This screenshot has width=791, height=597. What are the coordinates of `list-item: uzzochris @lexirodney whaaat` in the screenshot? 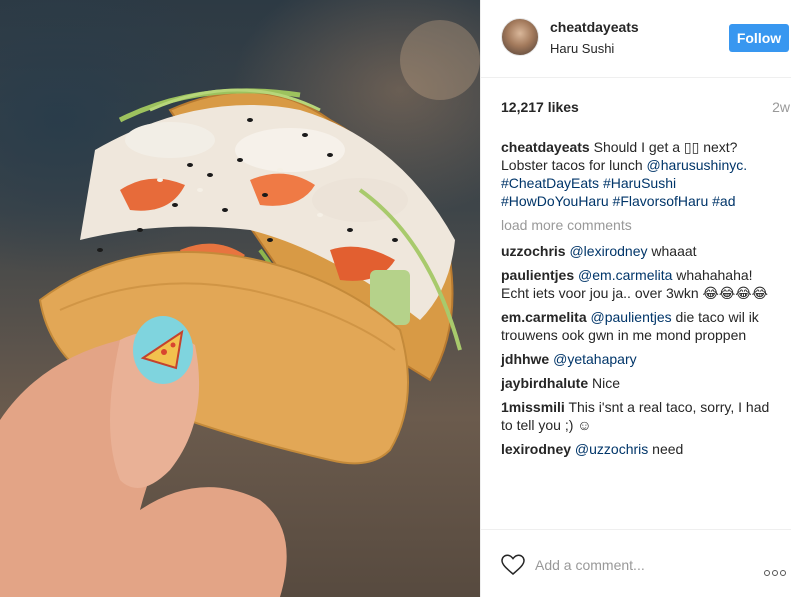 It's located at (638, 251).